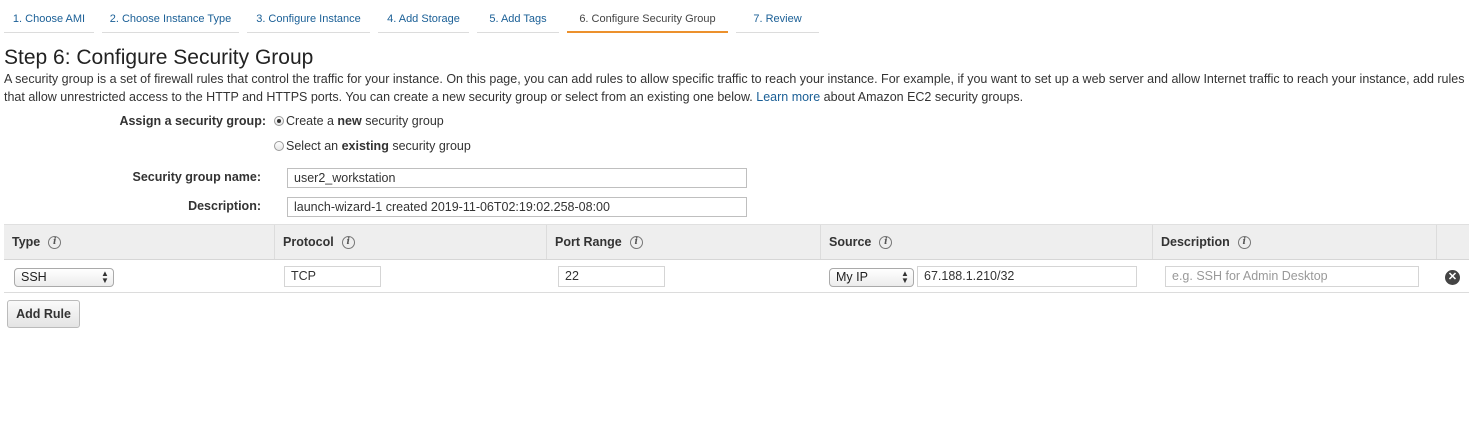 The image size is (1469, 440). I want to click on page-title: Step 6: Configure Security Group, so click(159, 57).